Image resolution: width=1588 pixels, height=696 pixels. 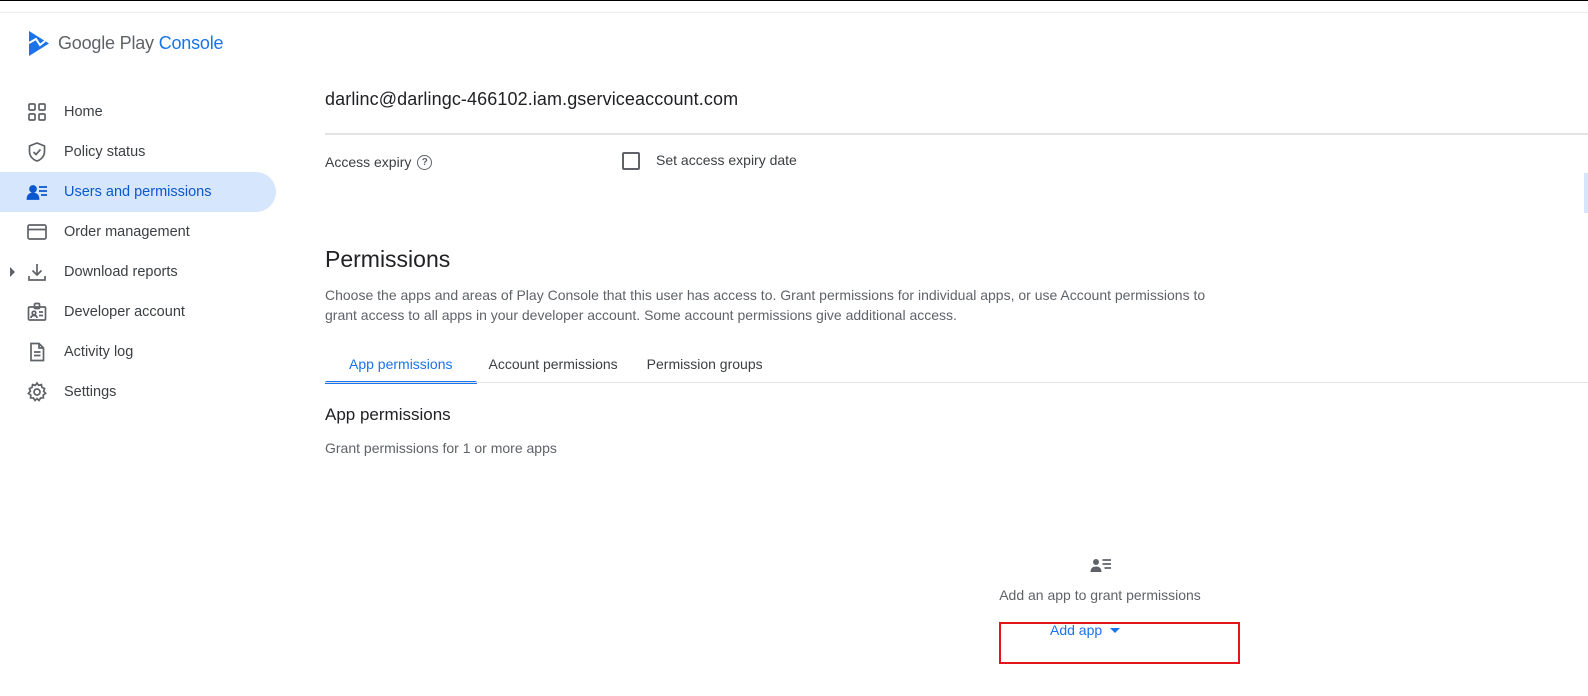 I want to click on top-border-light, so click(x=794, y=12).